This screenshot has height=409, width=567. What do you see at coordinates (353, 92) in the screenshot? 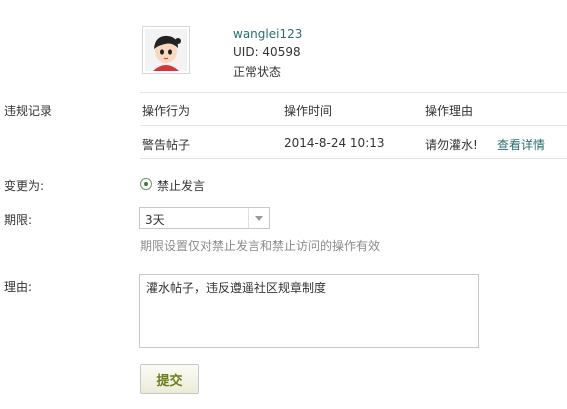
I see `table-top-divider` at bounding box center [353, 92].